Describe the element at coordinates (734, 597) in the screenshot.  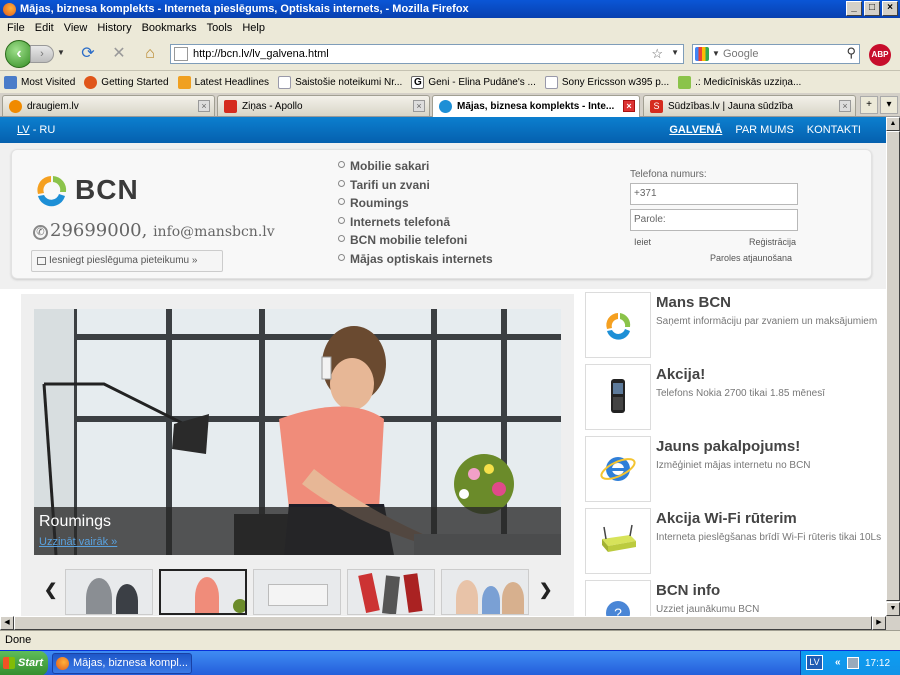
I see `promo-bcn-info: ? BCN info Uzziet jaunākumu BCN` at that location.